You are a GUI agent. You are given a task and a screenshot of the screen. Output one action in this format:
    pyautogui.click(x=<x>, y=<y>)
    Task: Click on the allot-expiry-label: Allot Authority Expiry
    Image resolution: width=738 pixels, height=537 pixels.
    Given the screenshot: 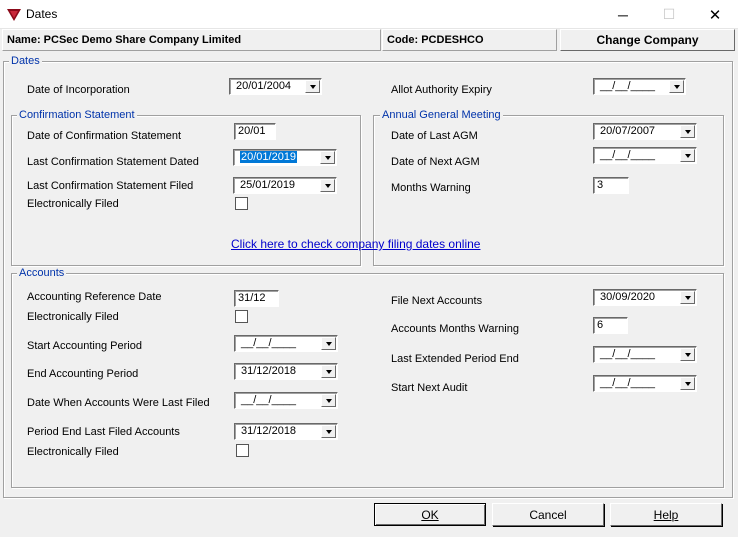 What is the action you would take?
    pyautogui.click(x=441, y=90)
    